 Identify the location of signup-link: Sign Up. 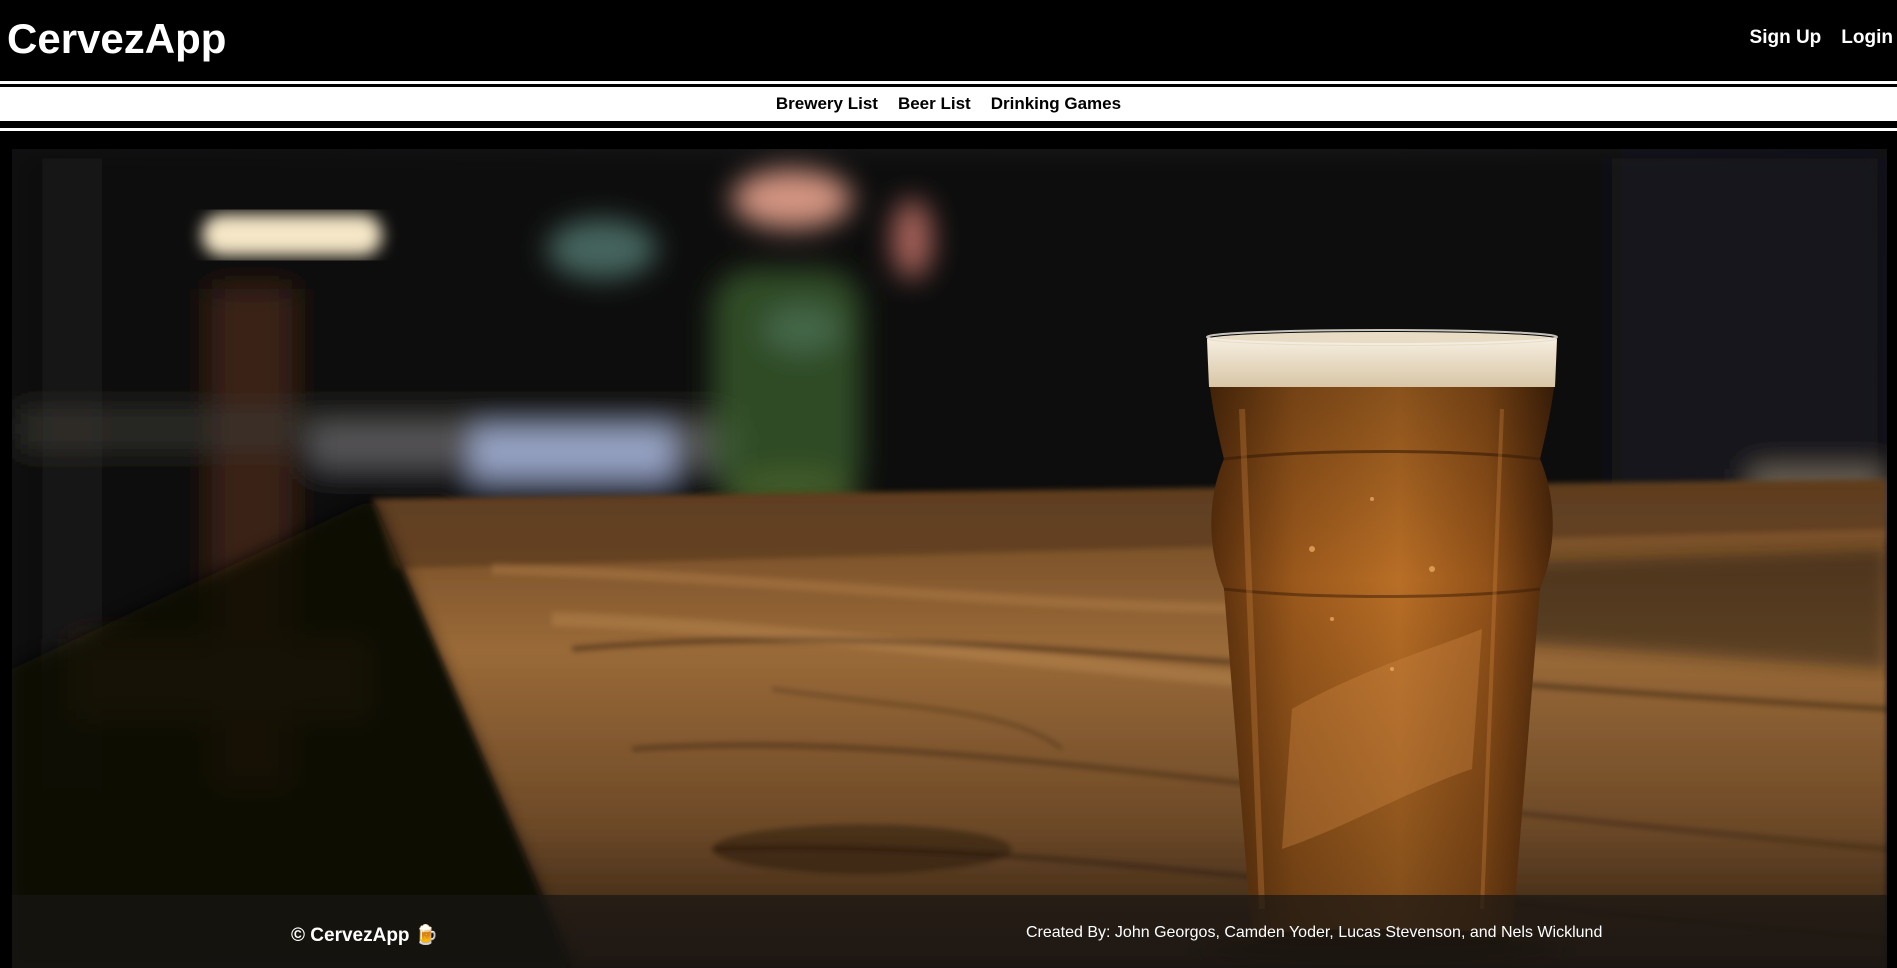
(1786, 38).